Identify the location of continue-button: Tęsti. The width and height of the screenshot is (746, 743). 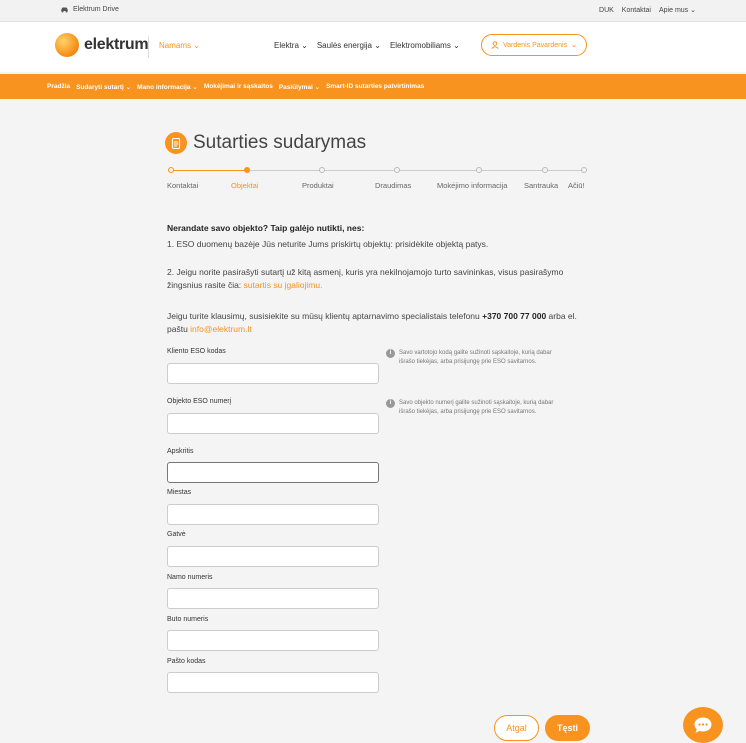
(567, 728).